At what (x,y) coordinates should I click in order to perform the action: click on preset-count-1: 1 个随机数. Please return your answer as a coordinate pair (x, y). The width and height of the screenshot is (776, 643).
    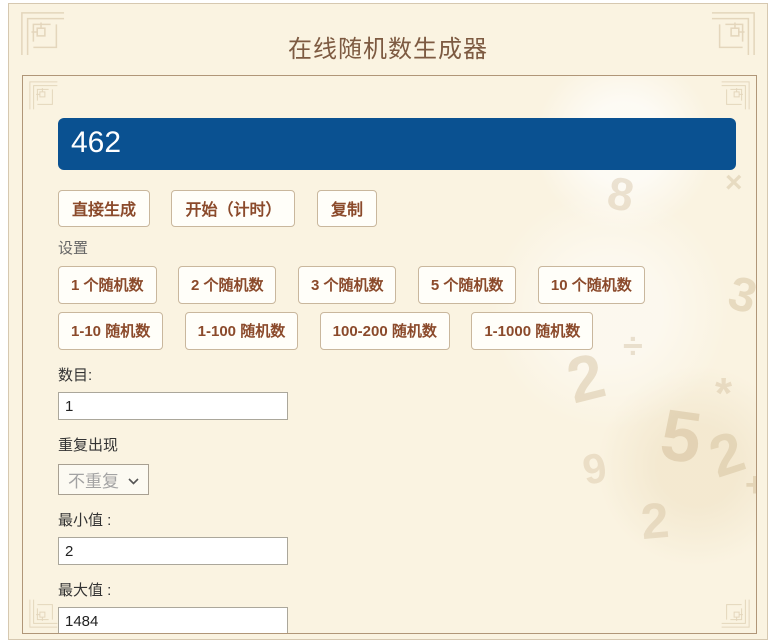
    Looking at the image, I should click on (107, 285).